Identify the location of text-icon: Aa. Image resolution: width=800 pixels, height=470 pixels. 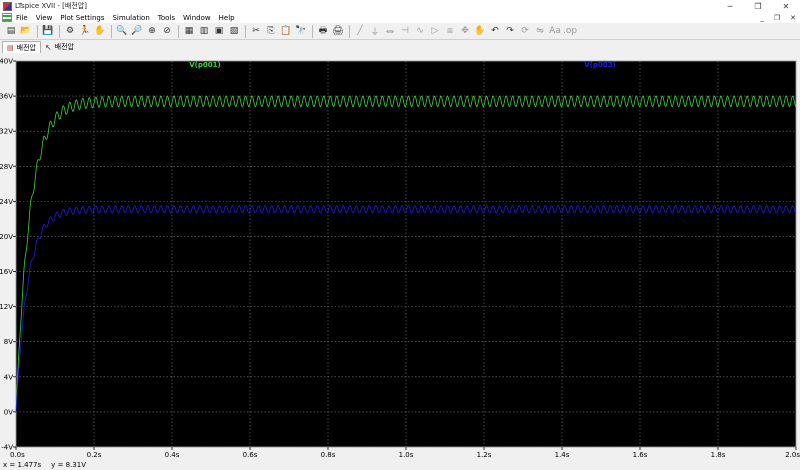
(555, 31).